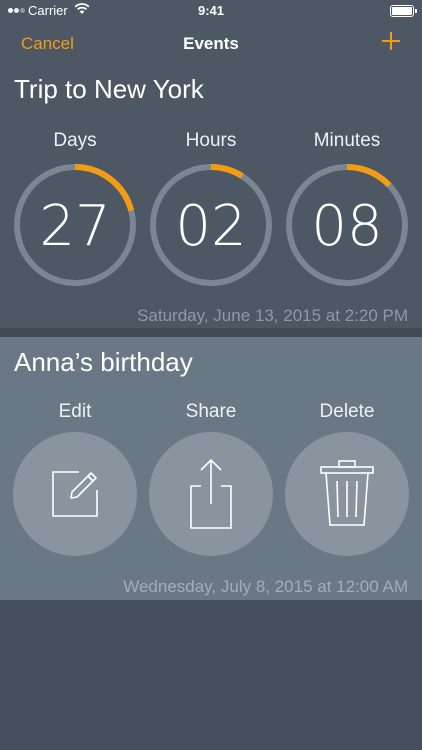 Image resolution: width=422 pixels, height=750 pixels. What do you see at coordinates (347, 140) in the screenshot?
I see `countdown-label: Minutes` at bounding box center [347, 140].